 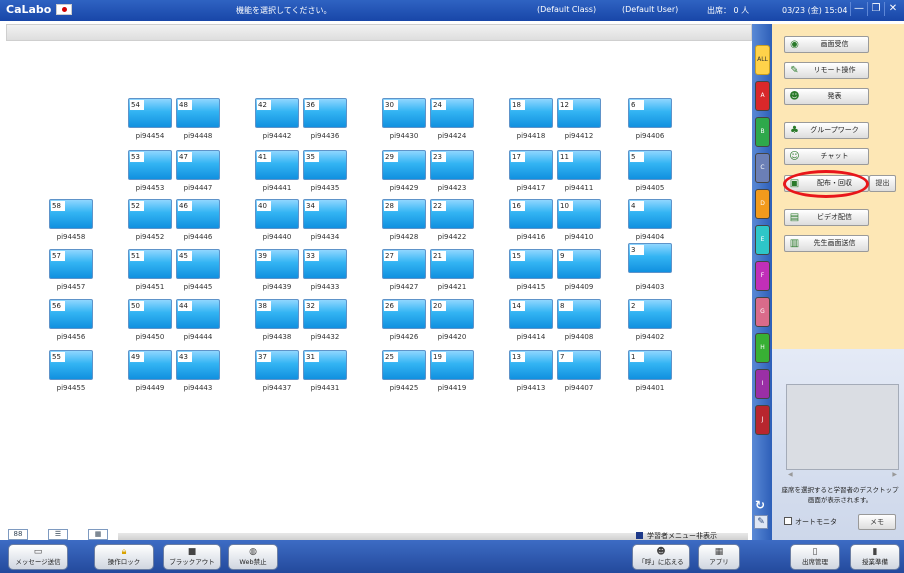 I want to click on seat-48: 48, so click(x=198, y=113).